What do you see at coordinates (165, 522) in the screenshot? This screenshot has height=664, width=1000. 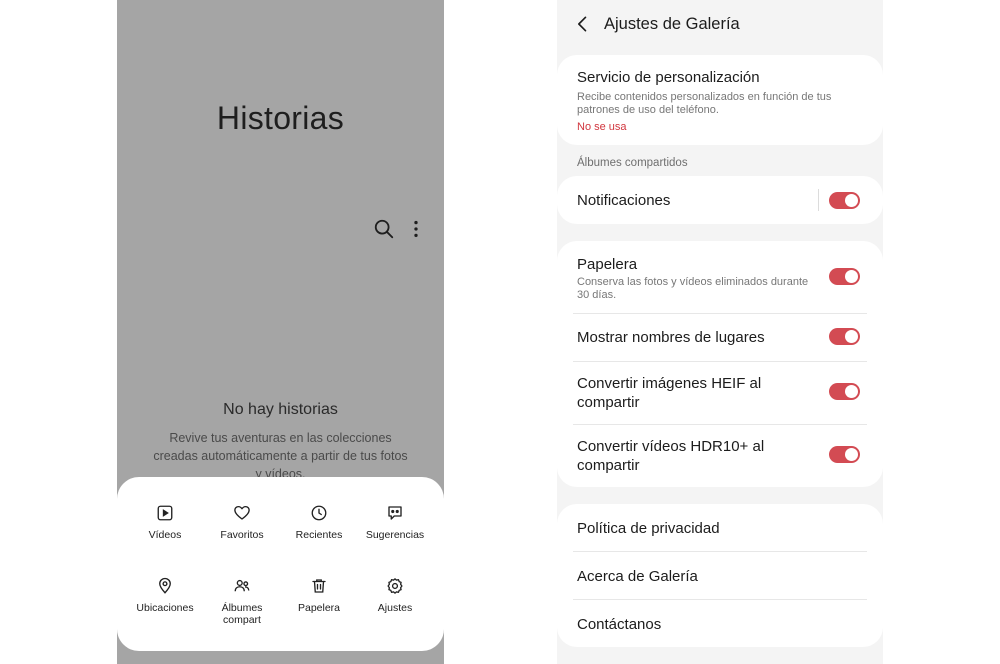 I see `menu-item-videos: Vídeos` at bounding box center [165, 522].